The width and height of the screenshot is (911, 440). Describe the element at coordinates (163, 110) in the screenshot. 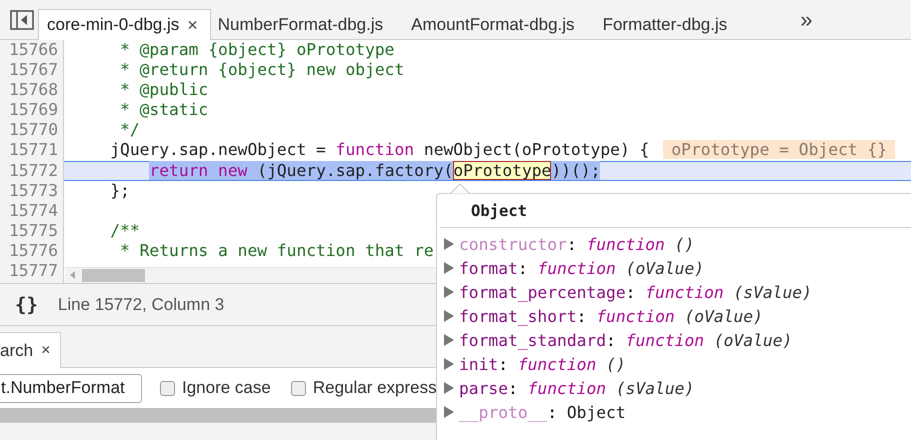

I see `code-line: * @static` at that location.